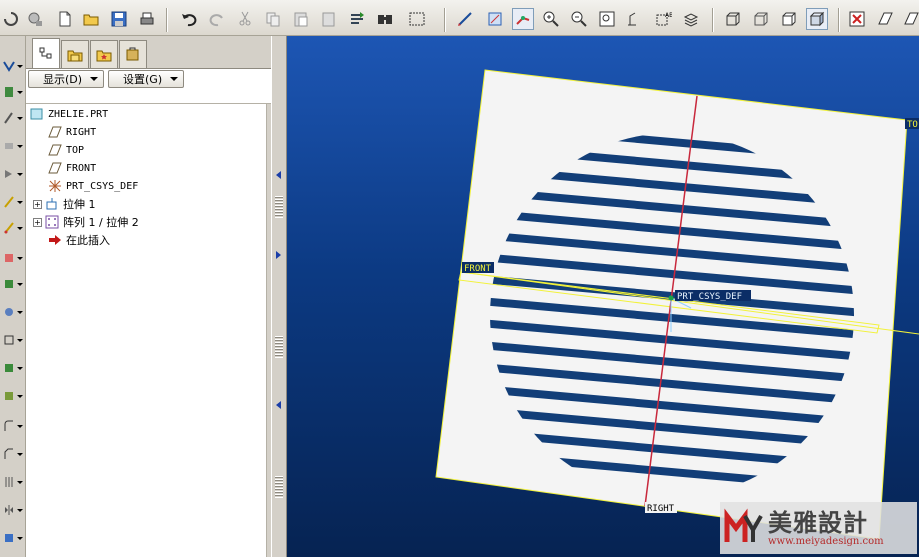 Image resolution: width=919 pixels, height=557 pixels. I want to click on panel-splitter, so click(279, 296).